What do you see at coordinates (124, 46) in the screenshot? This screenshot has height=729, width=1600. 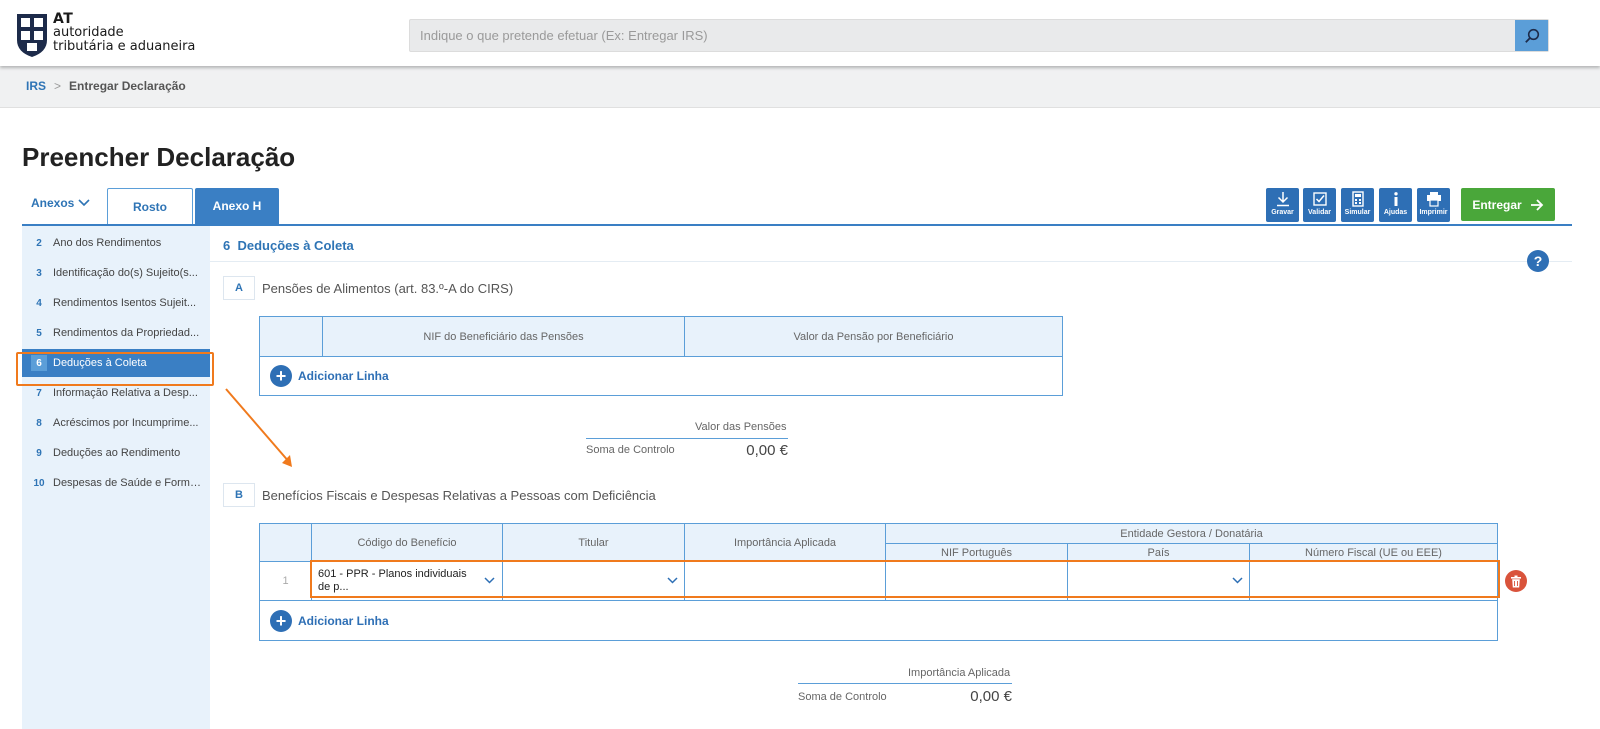 I see `logo-line-3: tributária e aduaneira` at bounding box center [124, 46].